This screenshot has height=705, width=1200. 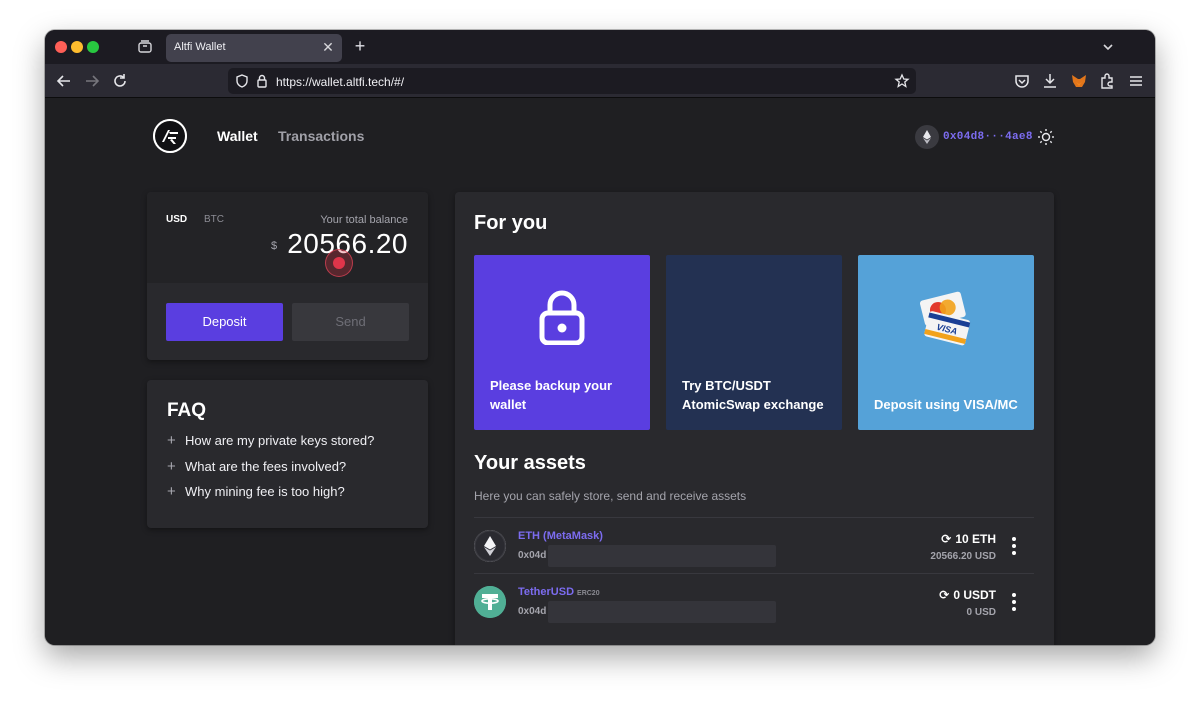 I want to click on deposit-visa-mc-card: VISA Deposit using VISA/MC, so click(x=946, y=342).